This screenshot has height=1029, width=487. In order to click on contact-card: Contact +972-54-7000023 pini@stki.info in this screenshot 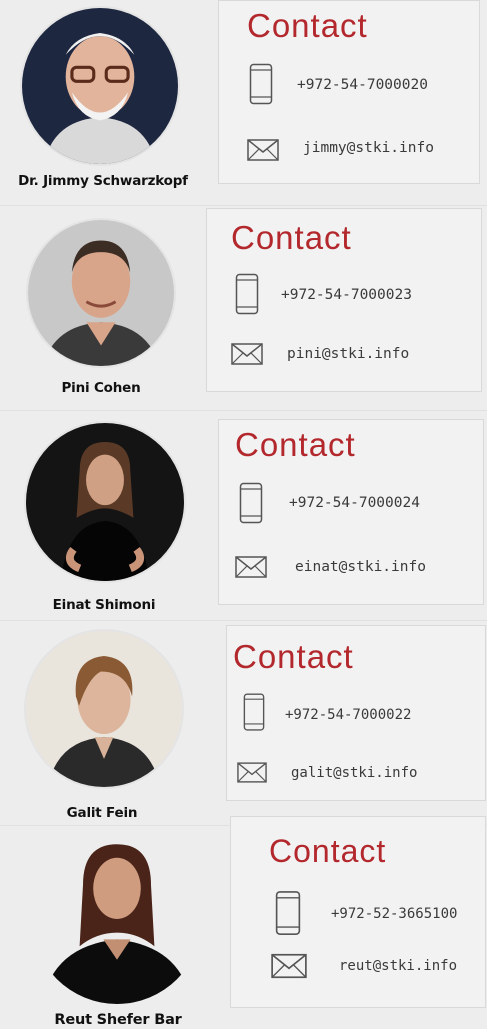, I will do `click(344, 300)`.